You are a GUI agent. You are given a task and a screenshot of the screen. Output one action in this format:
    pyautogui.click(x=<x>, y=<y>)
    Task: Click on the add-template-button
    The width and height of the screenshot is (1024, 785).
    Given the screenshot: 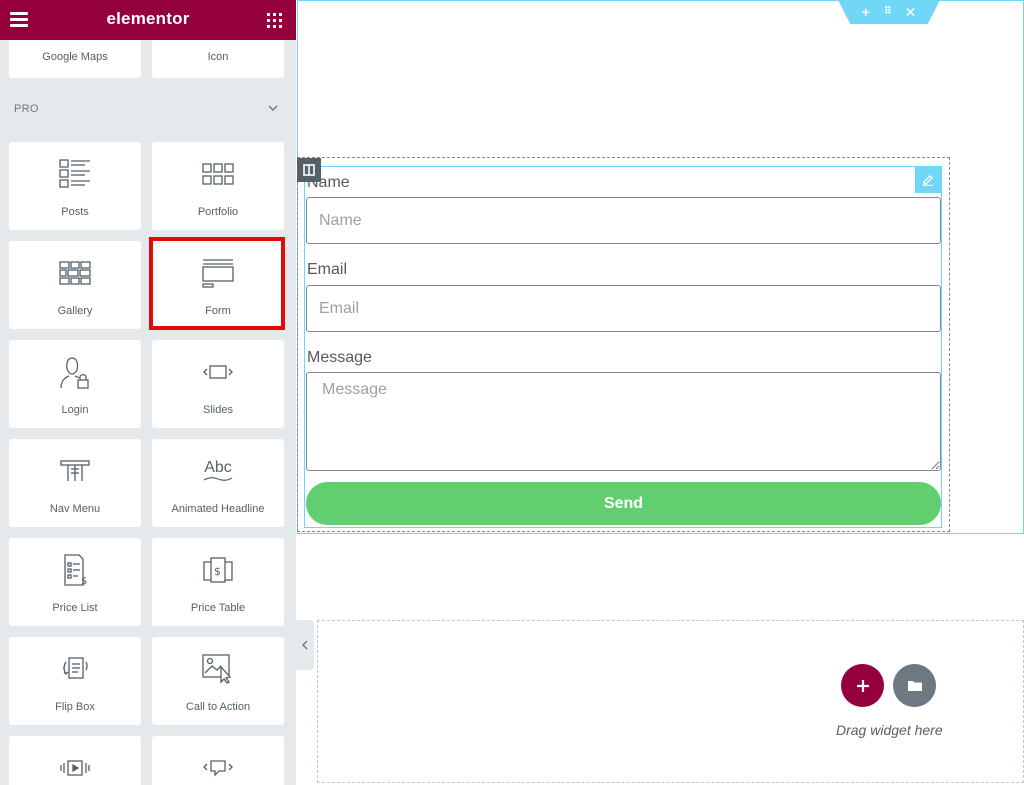 What is the action you would take?
    pyautogui.click(x=914, y=685)
    